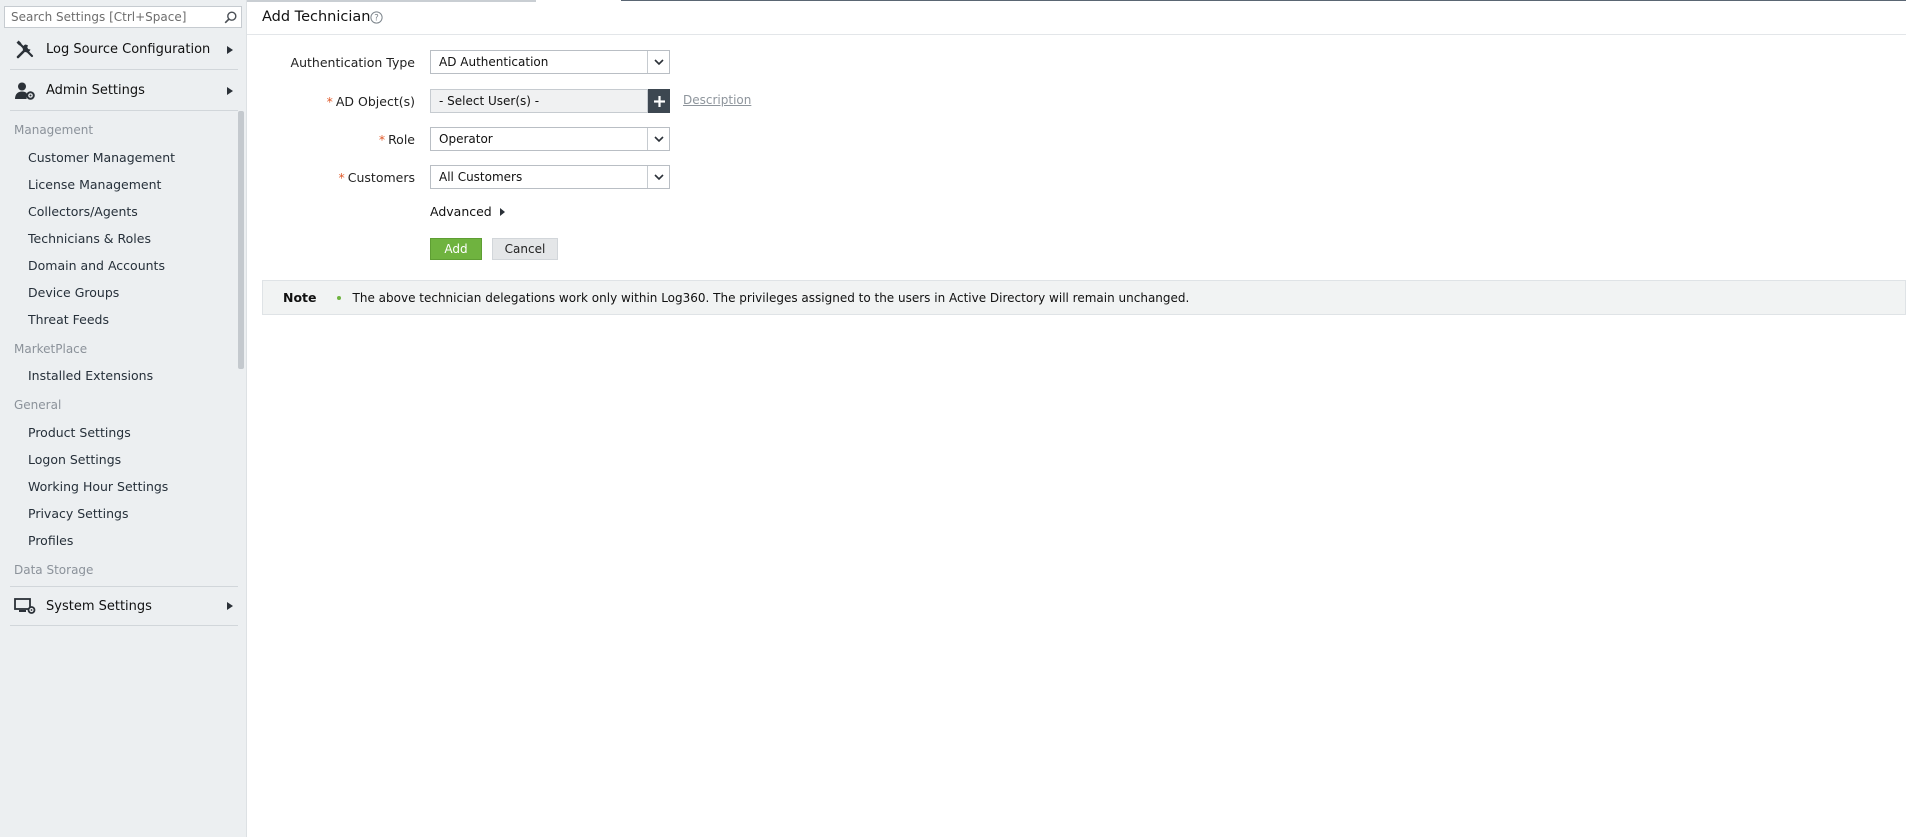 The height and width of the screenshot is (837, 1906). Describe the element at coordinates (550, 177) in the screenshot. I see `customers-select: All Customers` at that location.